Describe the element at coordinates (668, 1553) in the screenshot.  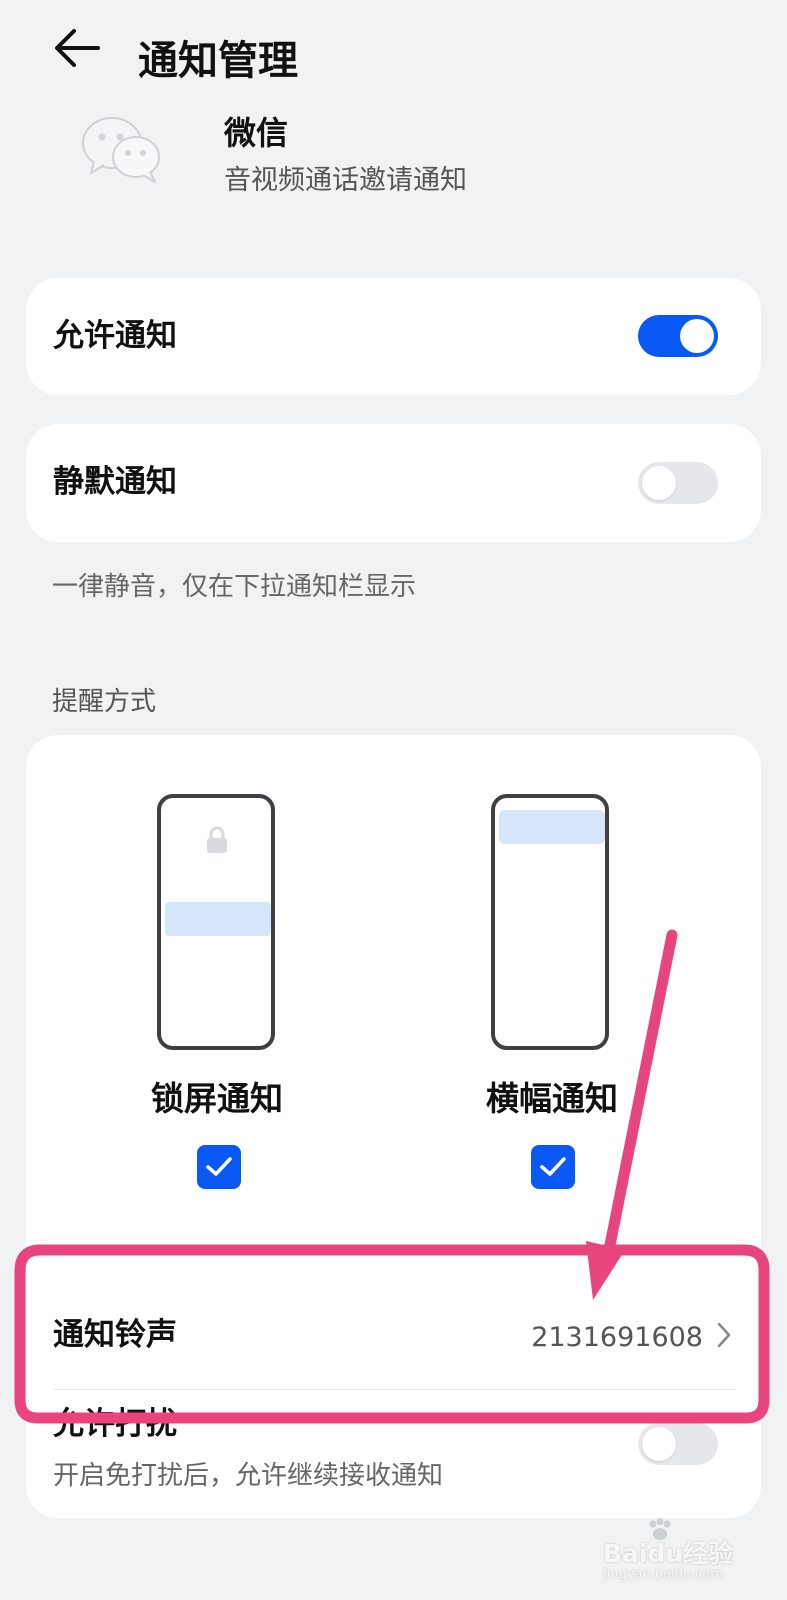
I see `watermark-text: Baidu经验` at that location.